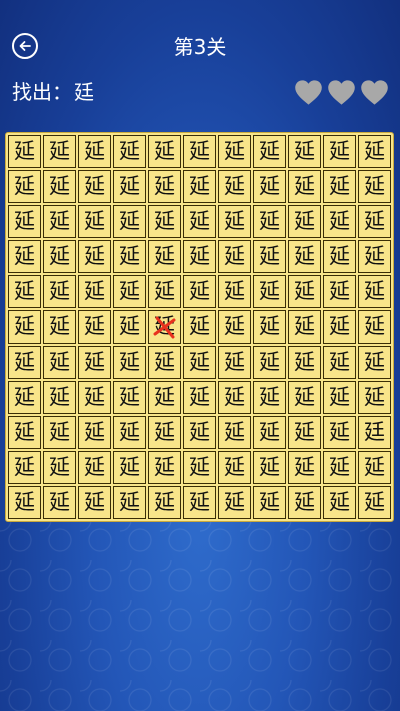 The image size is (400, 711). Describe the element at coordinates (374, 432) in the screenshot. I see `grid-cell: 廷` at that location.